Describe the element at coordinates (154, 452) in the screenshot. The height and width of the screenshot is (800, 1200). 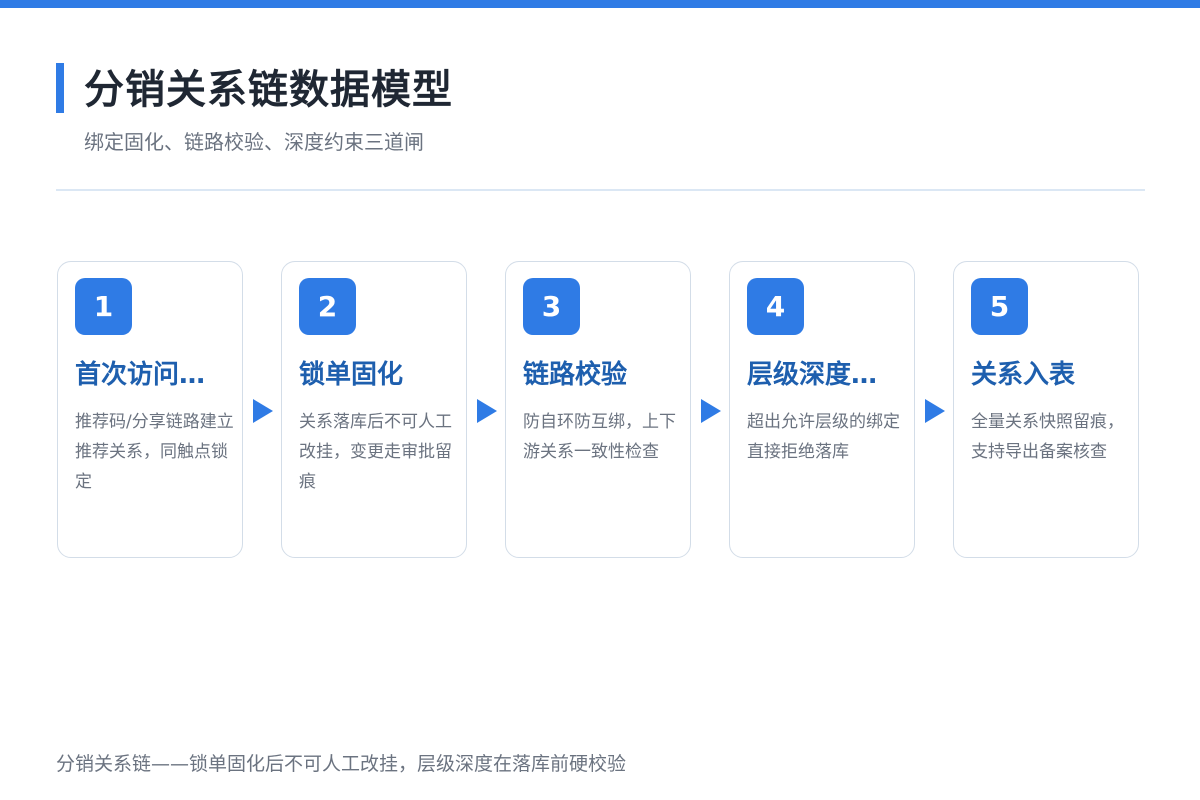
I see `step-description: 推荐码/分享链路建立推荐关系，同触点锁定` at that location.